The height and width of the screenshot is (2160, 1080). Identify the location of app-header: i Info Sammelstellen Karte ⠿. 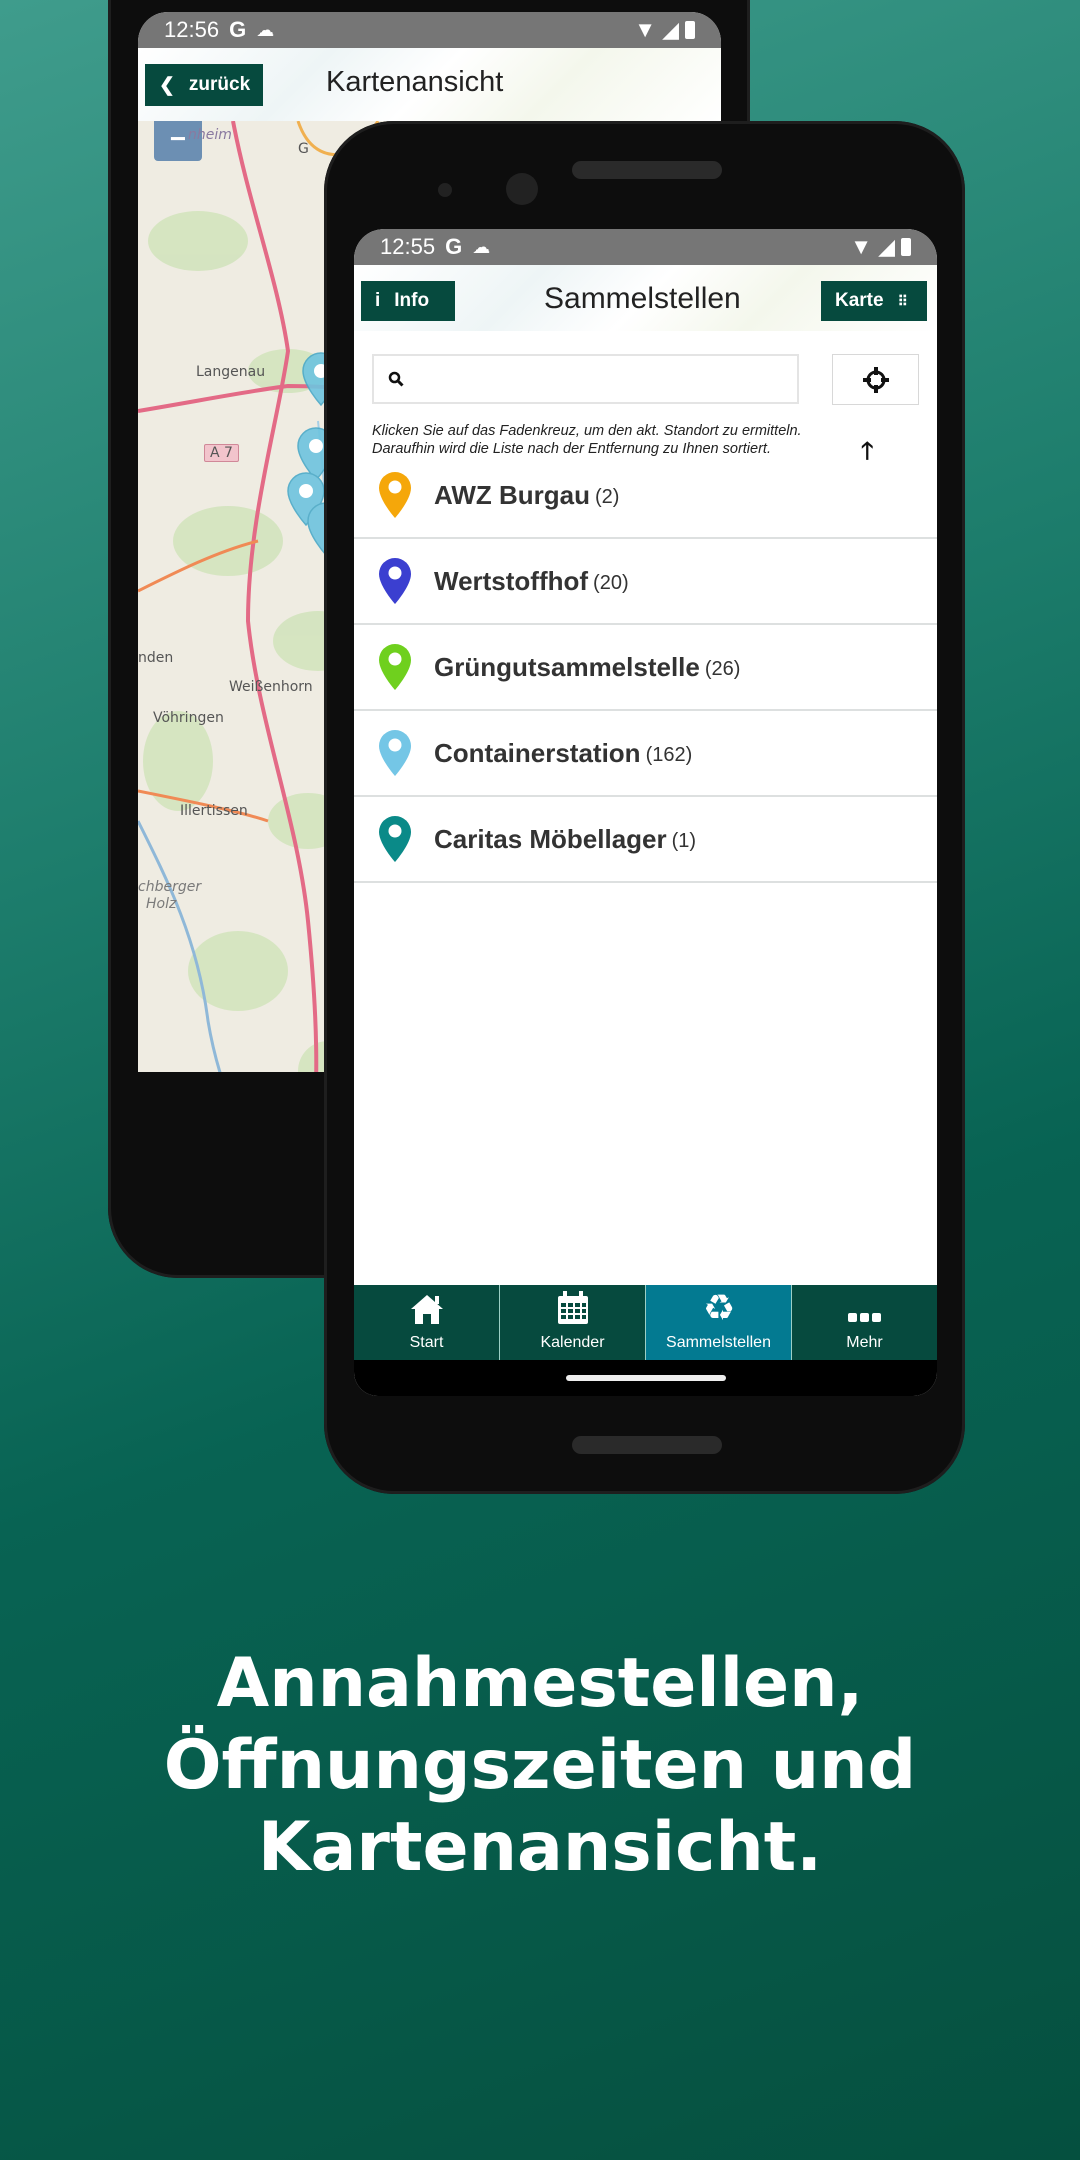
(645, 298).